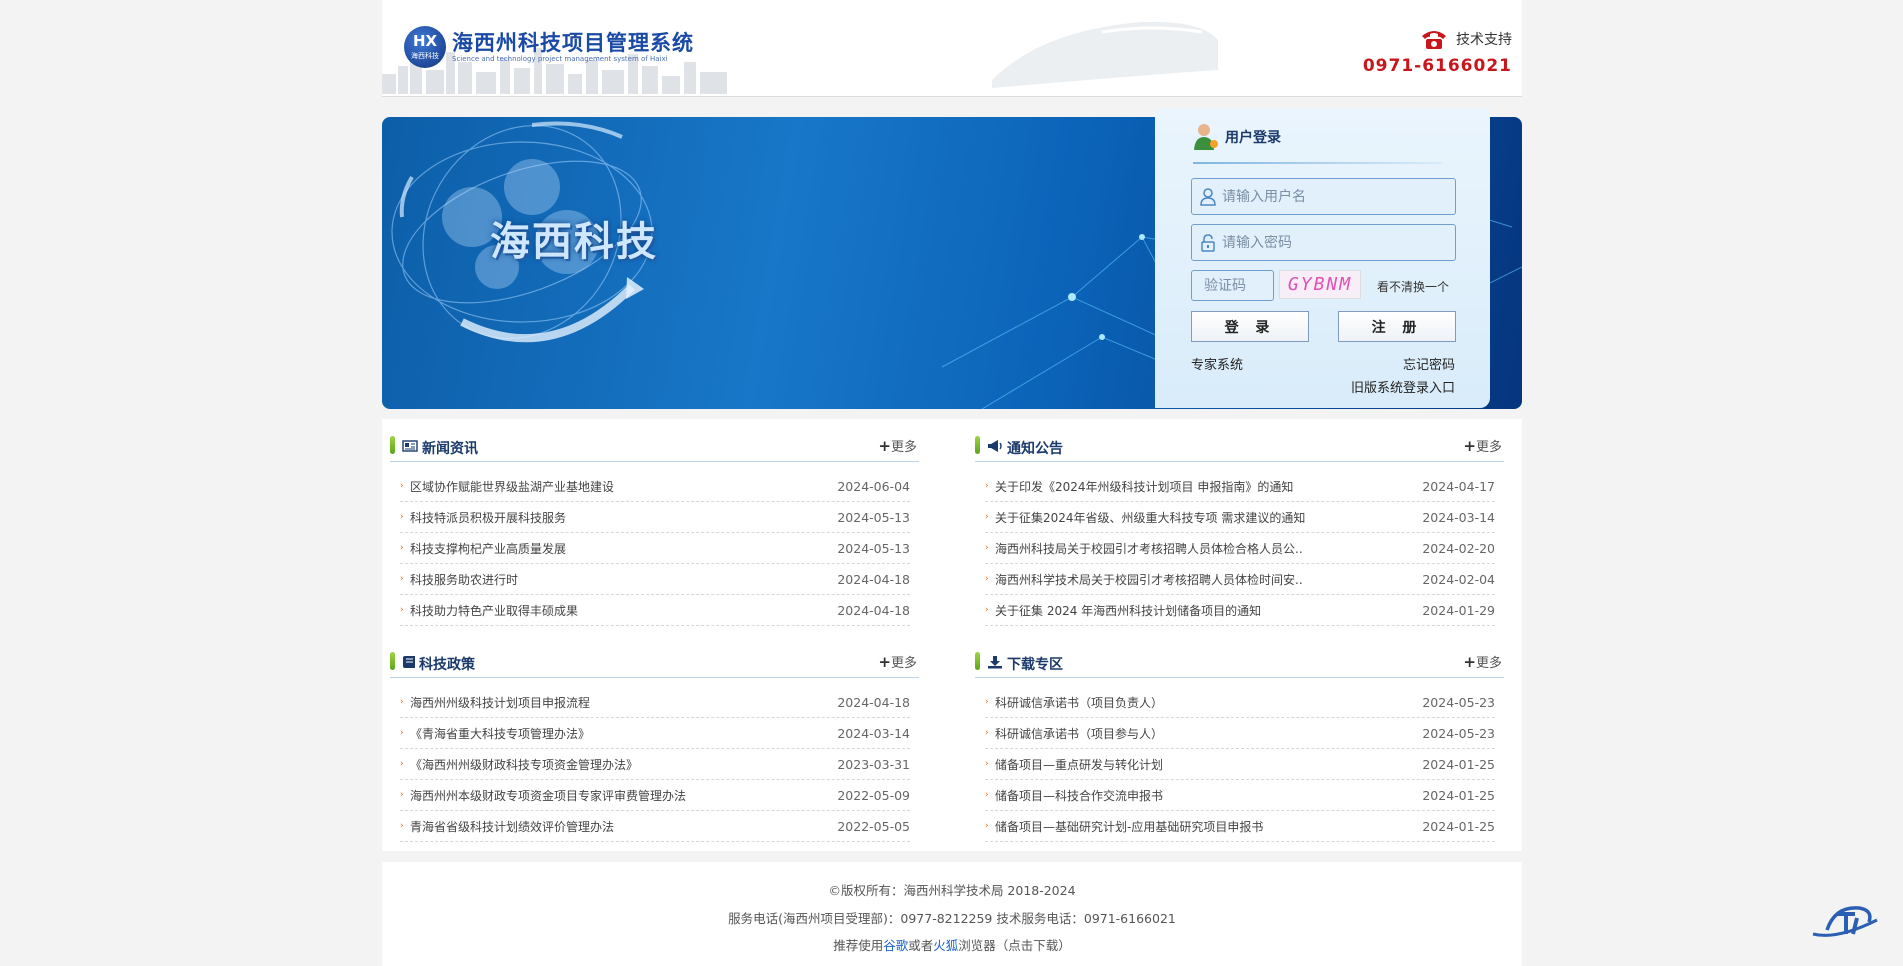  What do you see at coordinates (1434, 40) in the screenshot?
I see `telephone-icon` at bounding box center [1434, 40].